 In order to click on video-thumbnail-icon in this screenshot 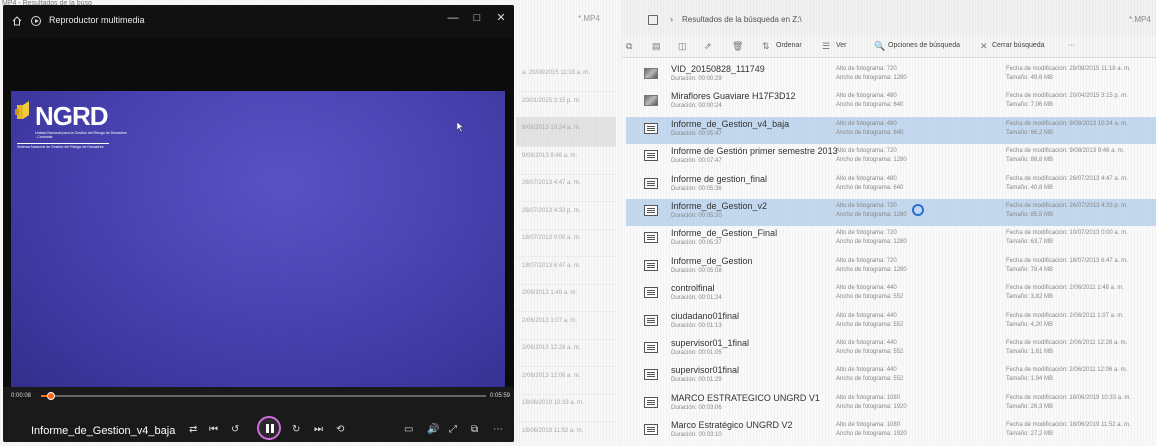, I will do `click(651, 73)`.